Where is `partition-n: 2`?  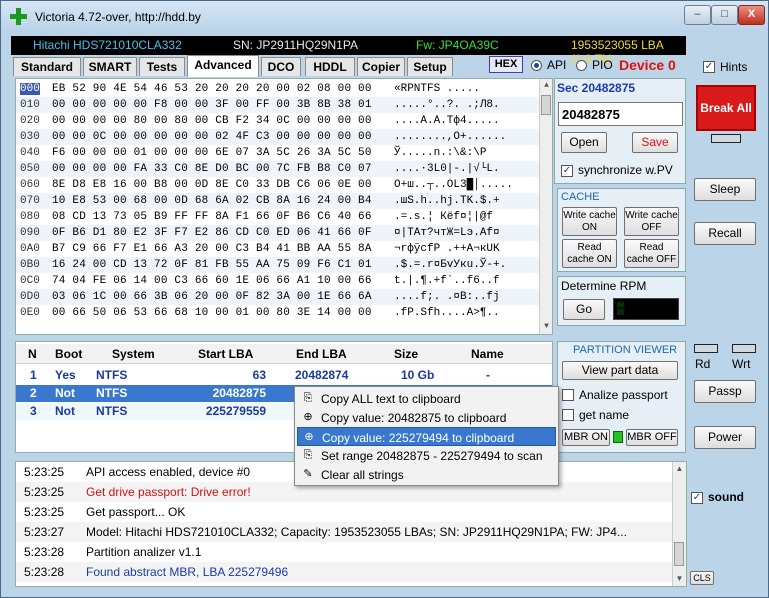
partition-n: 2 is located at coordinates (33, 393).